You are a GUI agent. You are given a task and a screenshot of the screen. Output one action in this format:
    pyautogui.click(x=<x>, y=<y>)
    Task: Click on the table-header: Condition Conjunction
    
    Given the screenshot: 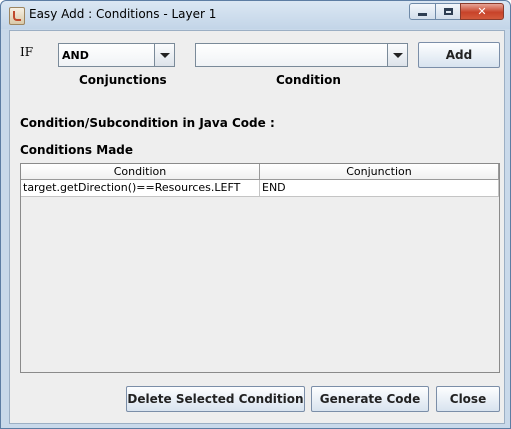 What is the action you would take?
    pyautogui.click(x=260, y=172)
    